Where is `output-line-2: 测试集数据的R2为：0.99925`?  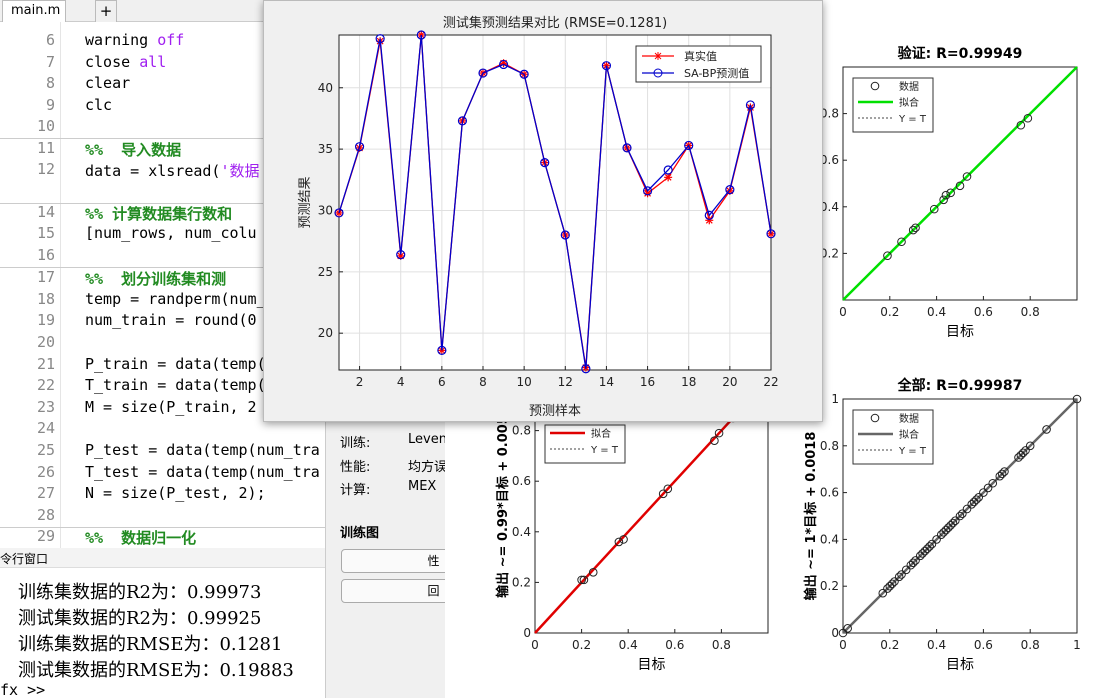 output-line-2: 测试集数据的R2为：0.99925 is located at coordinates (140, 618).